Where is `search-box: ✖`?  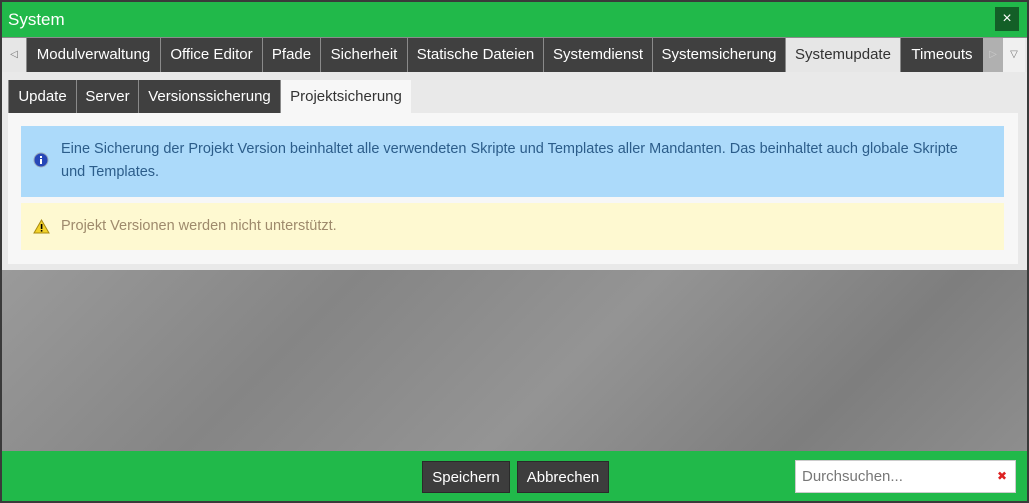
search-box: ✖ is located at coordinates (905, 476).